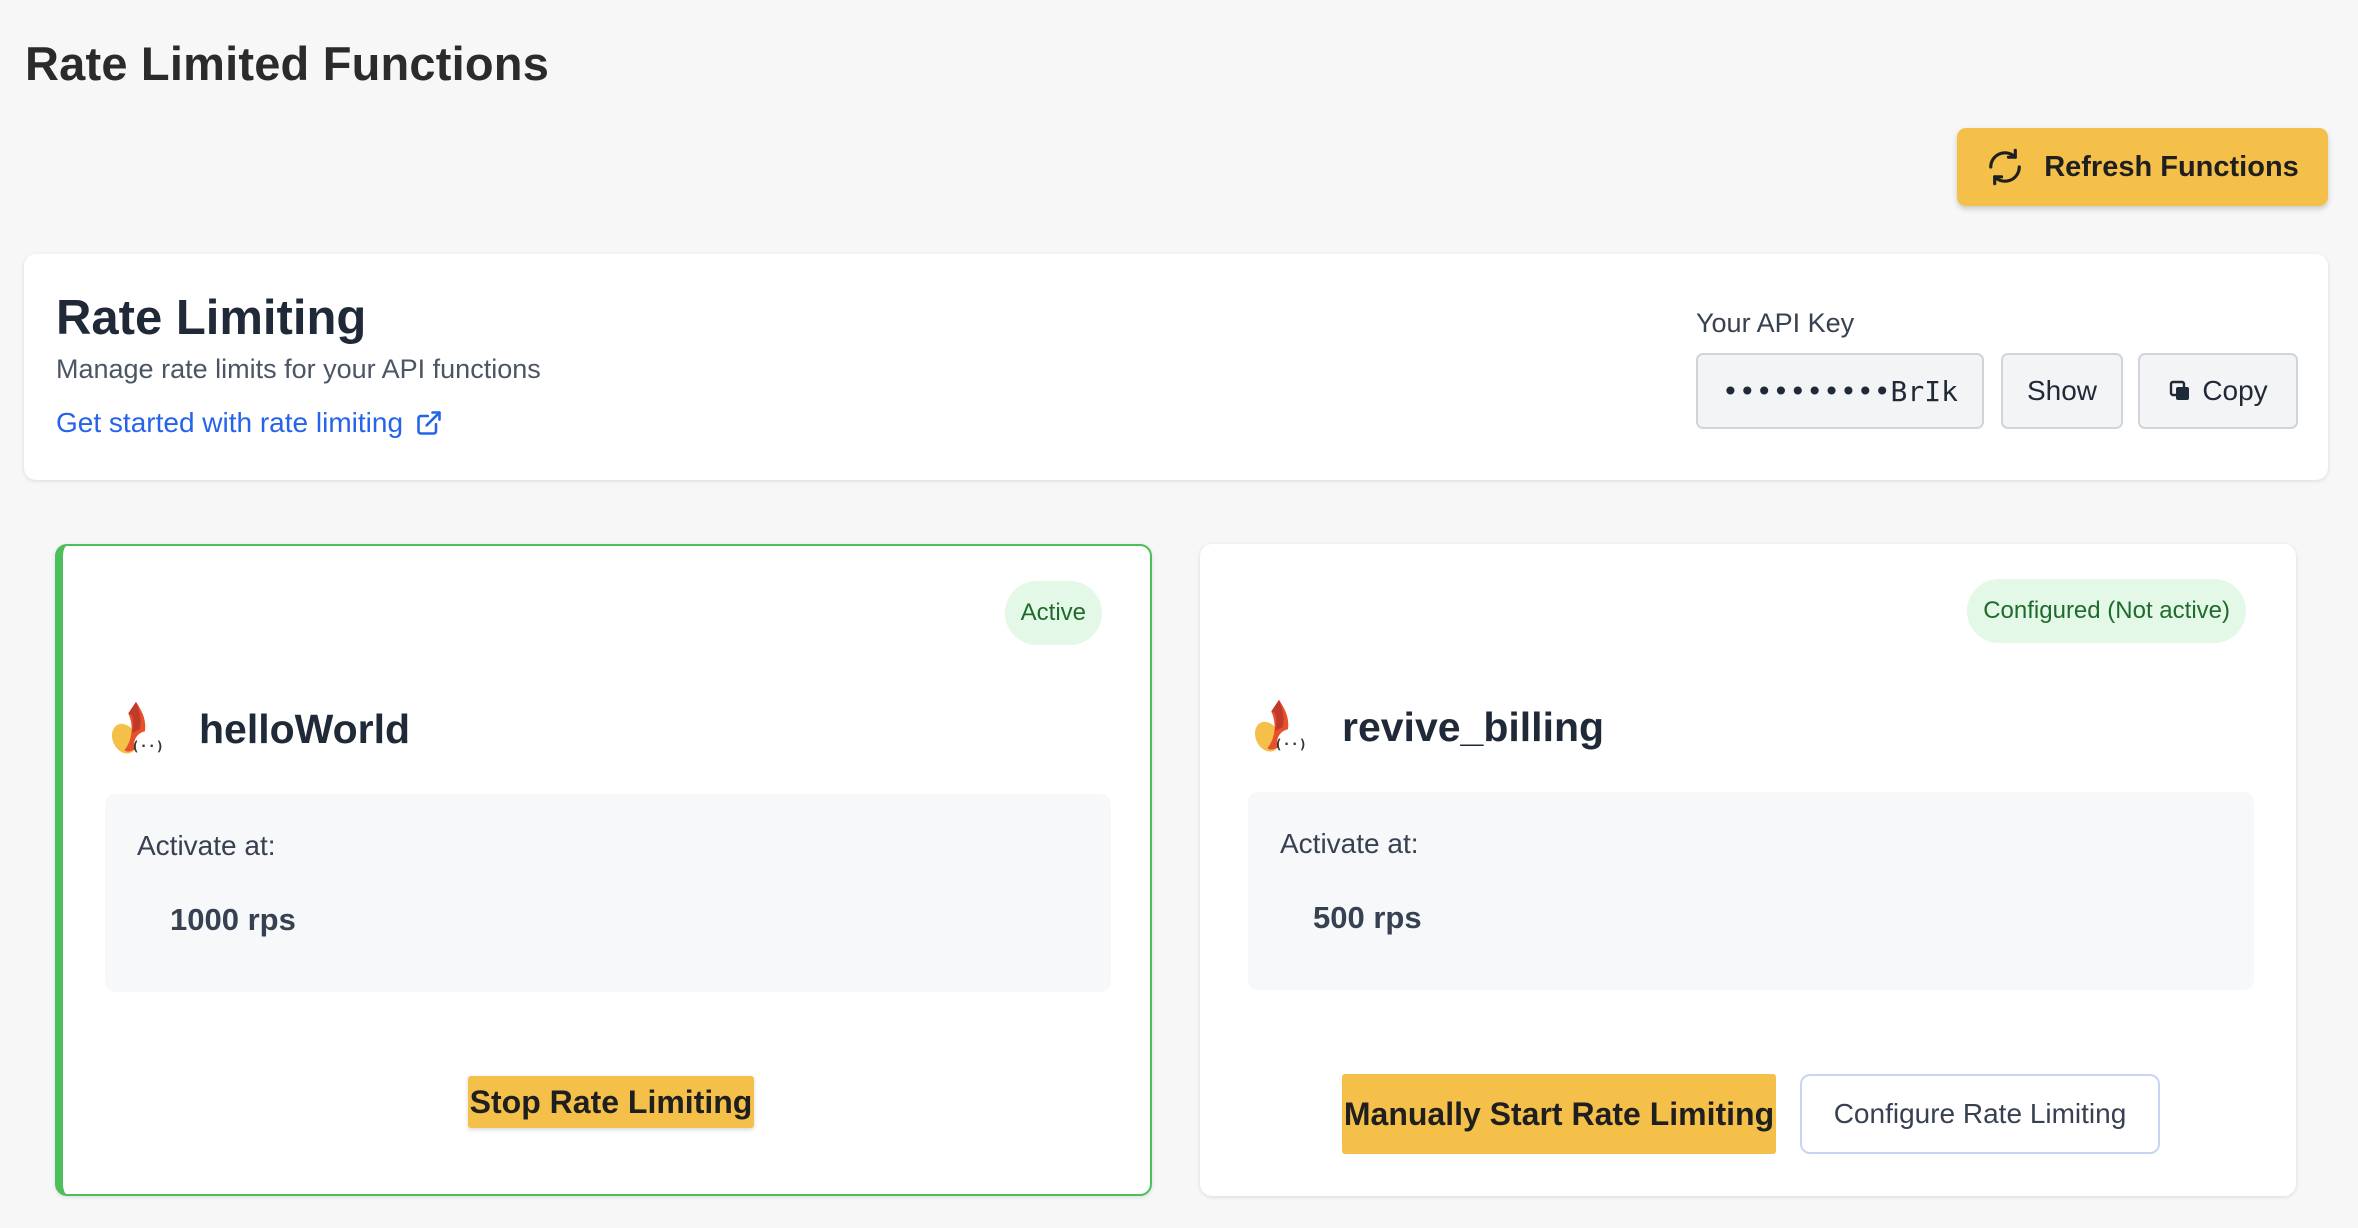 This screenshot has height=1228, width=2358. Describe the element at coordinates (1751, 891) in the screenshot. I see `activate-threshold-box: Activate at: 500 rps` at that location.